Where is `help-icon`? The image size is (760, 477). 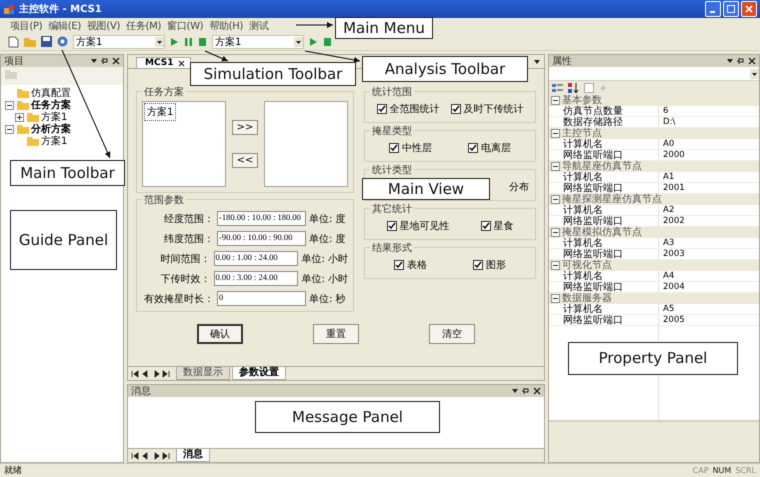 help-icon is located at coordinates (62, 41).